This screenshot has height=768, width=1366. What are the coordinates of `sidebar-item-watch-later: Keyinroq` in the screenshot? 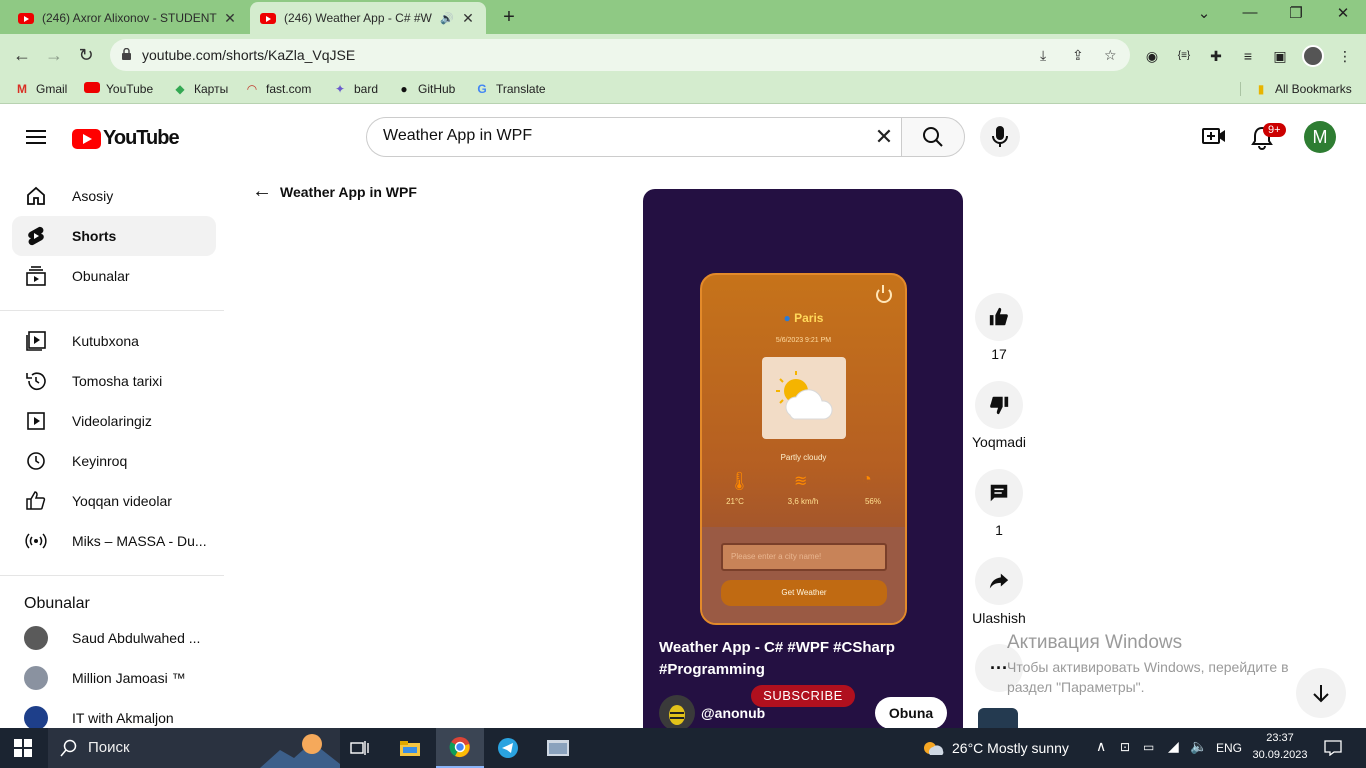 It's located at (114, 461).